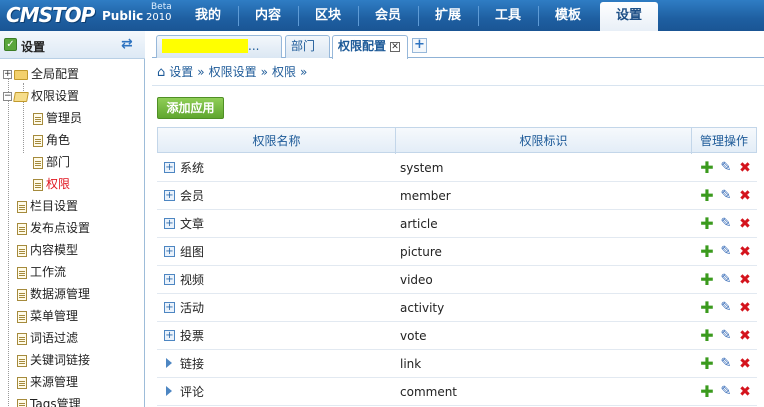  What do you see at coordinates (10, 44) in the screenshot?
I see `collapse-toggle-icon: ✓` at bounding box center [10, 44].